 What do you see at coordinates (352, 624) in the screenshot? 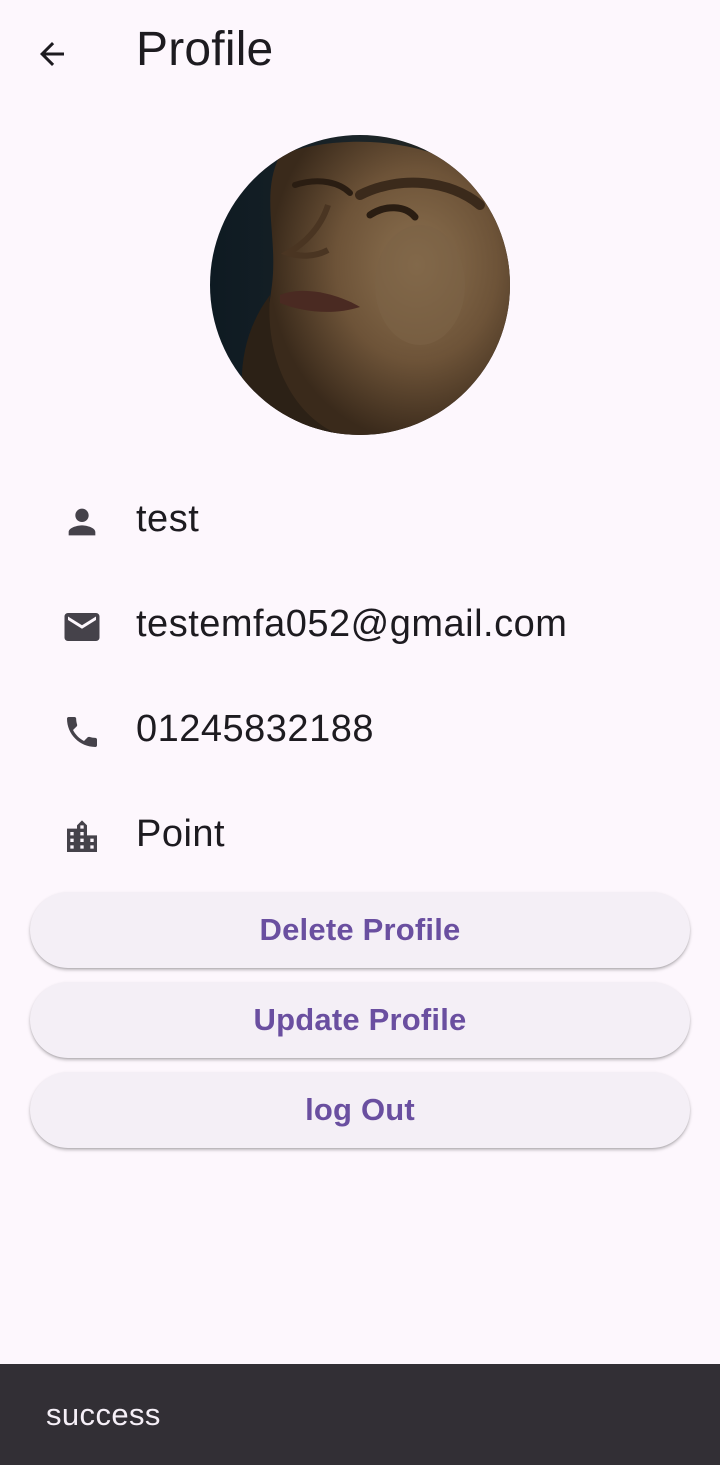
I see `email-text: testemfa052@gmail.com` at bounding box center [352, 624].